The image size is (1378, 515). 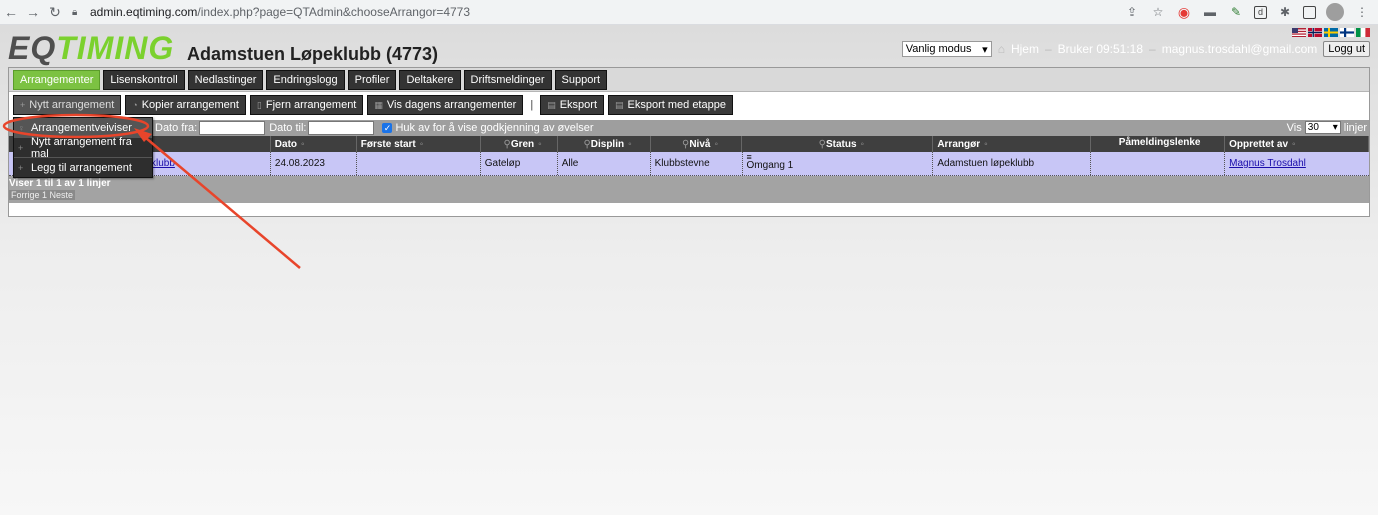 I want to click on extension-chat-icon: ▬, so click(x=1210, y=12).